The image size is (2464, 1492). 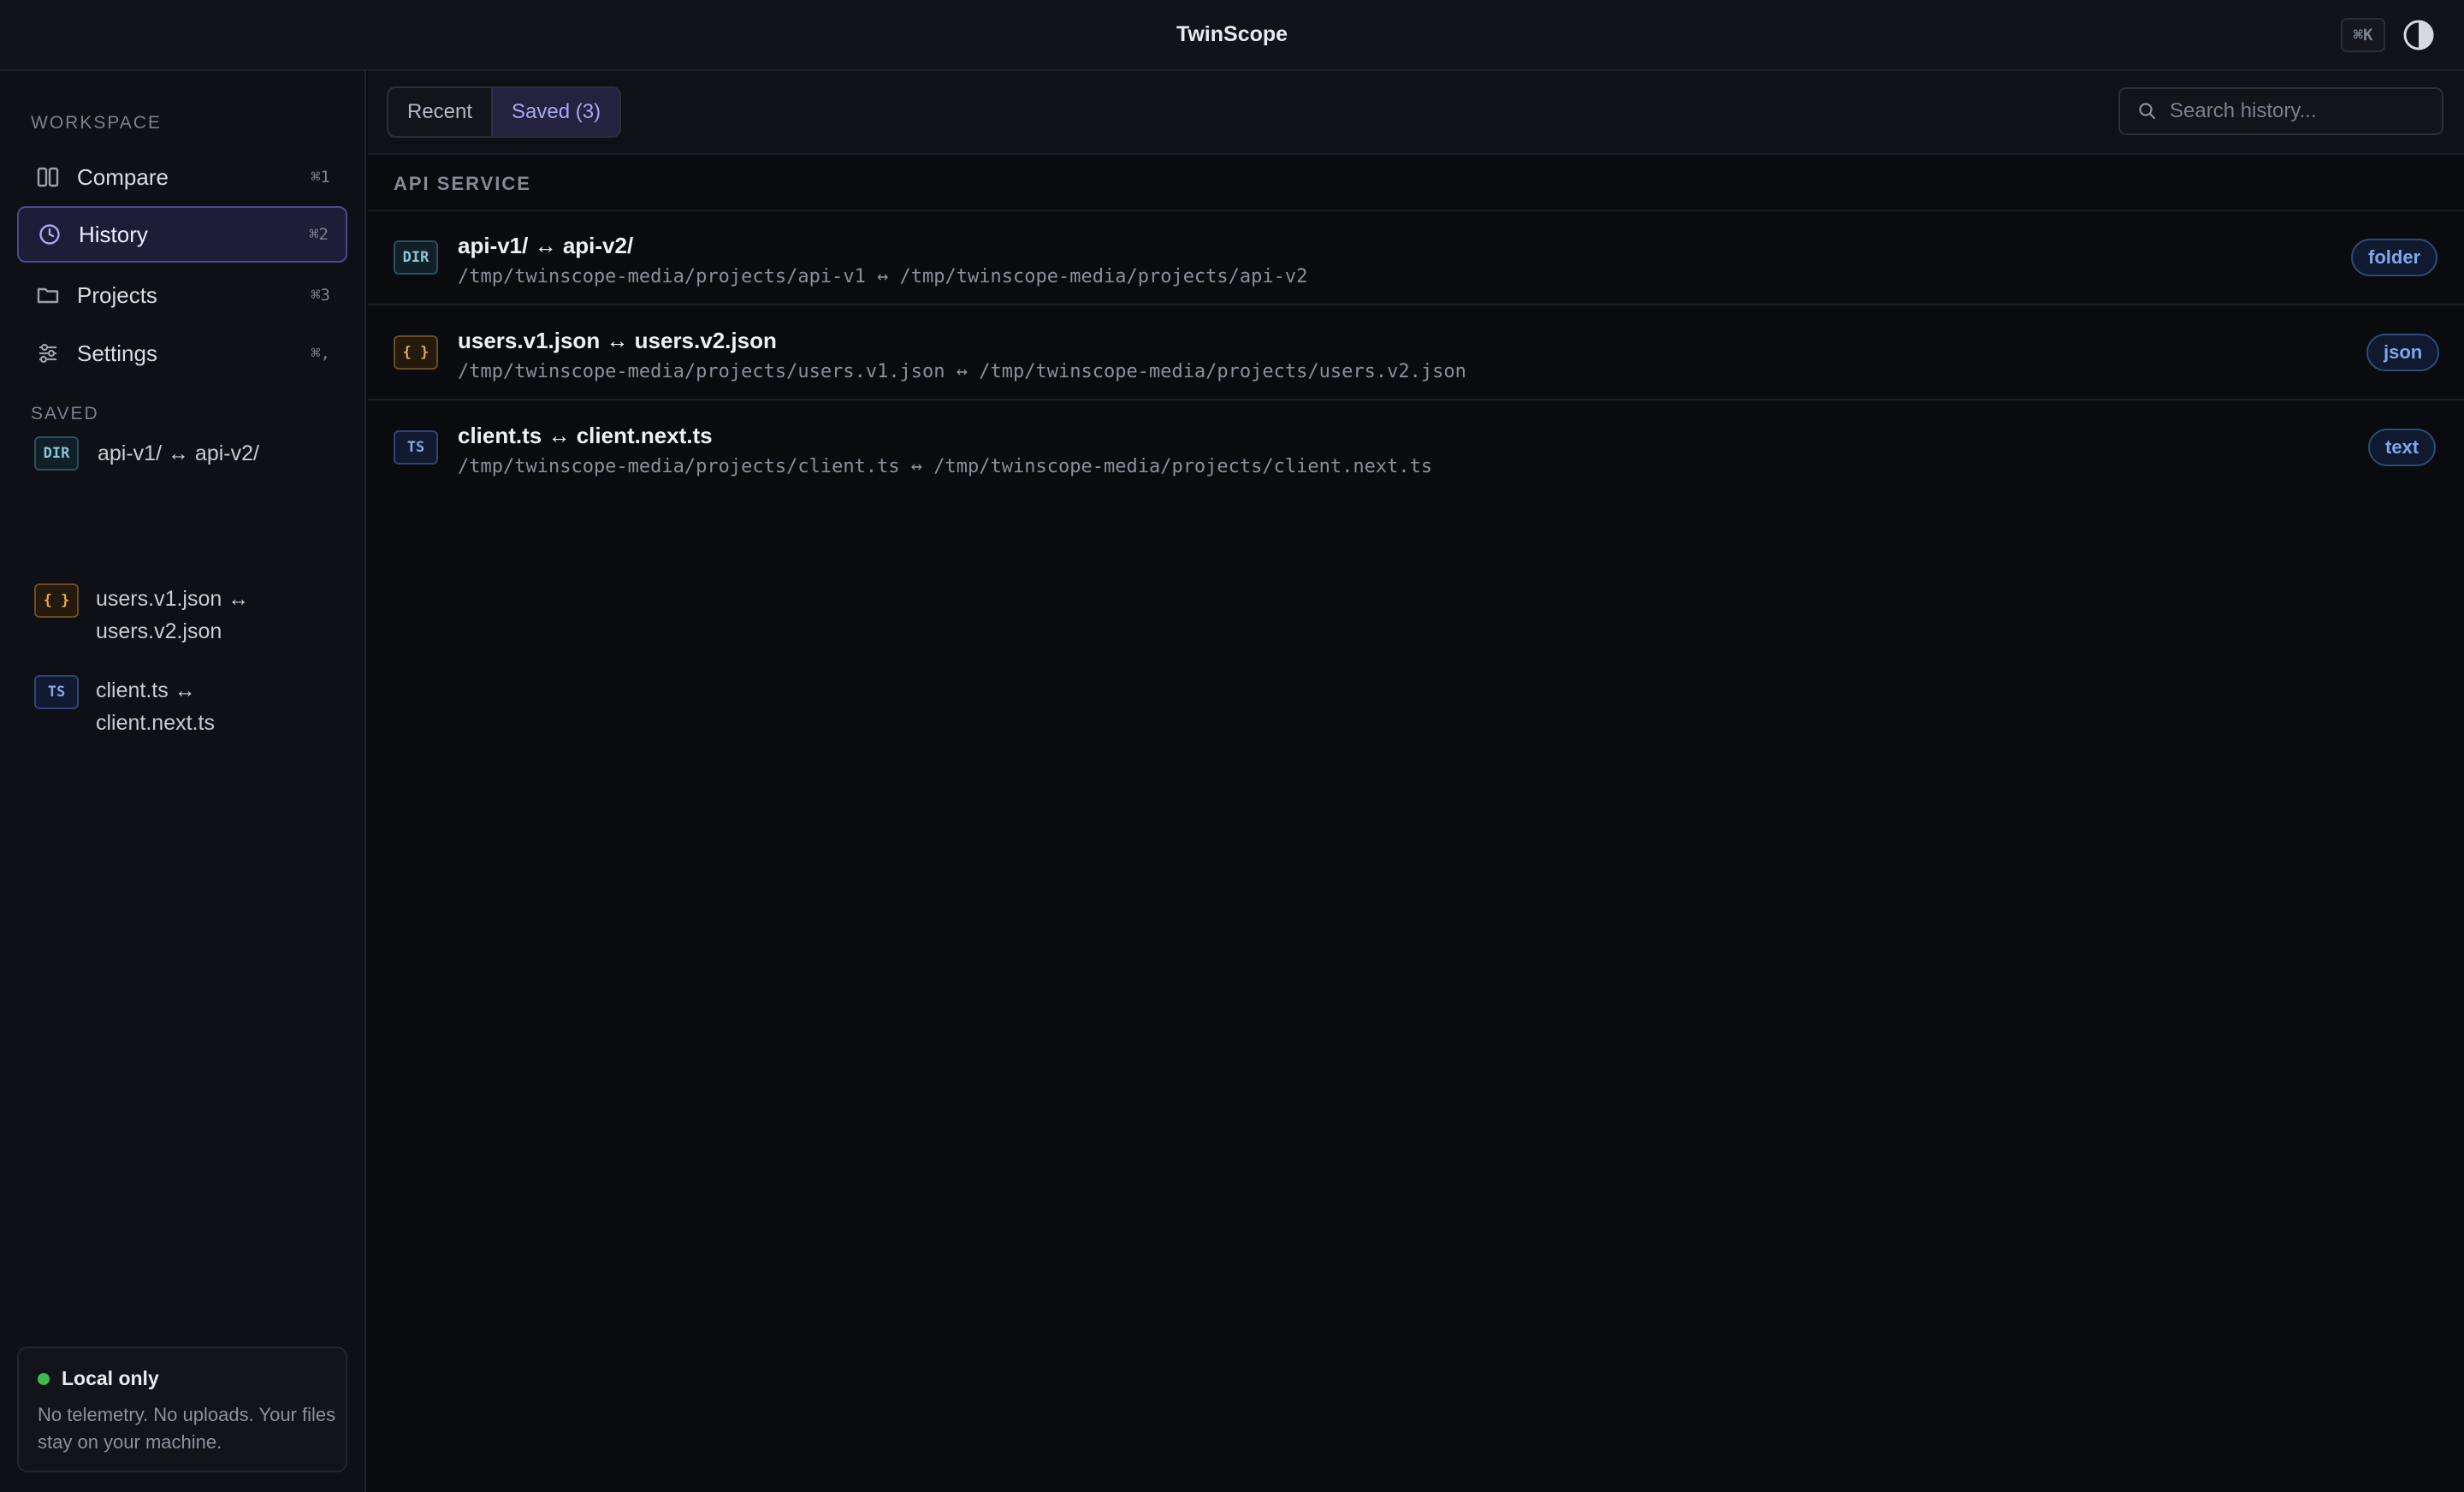 I want to click on theme-toggle-icon, so click(x=2418, y=35).